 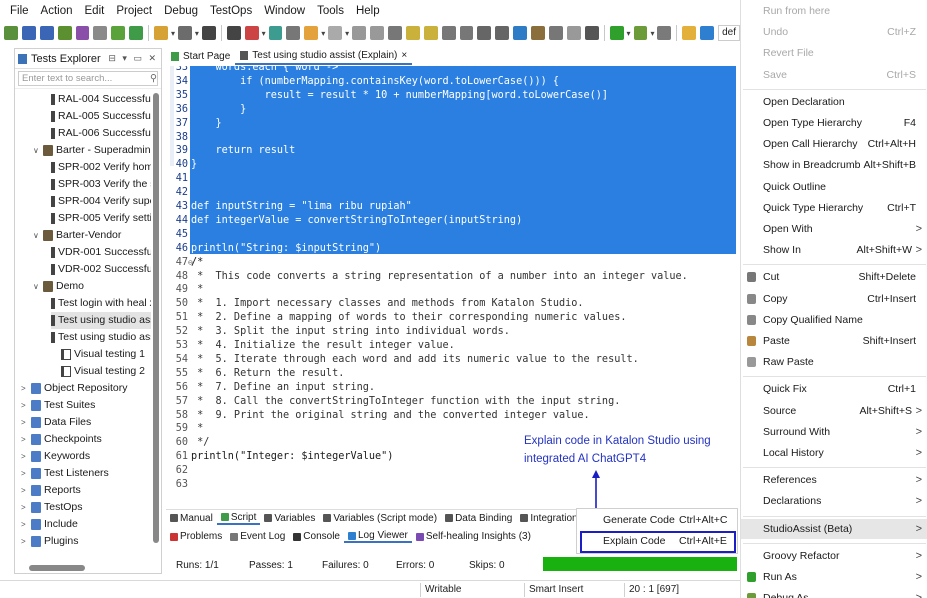 What do you see at coordinates (834, 277) in the screenshot?
I see `cut-menu-item: Cut Shift+Delete` at bounding box center [834, 277].